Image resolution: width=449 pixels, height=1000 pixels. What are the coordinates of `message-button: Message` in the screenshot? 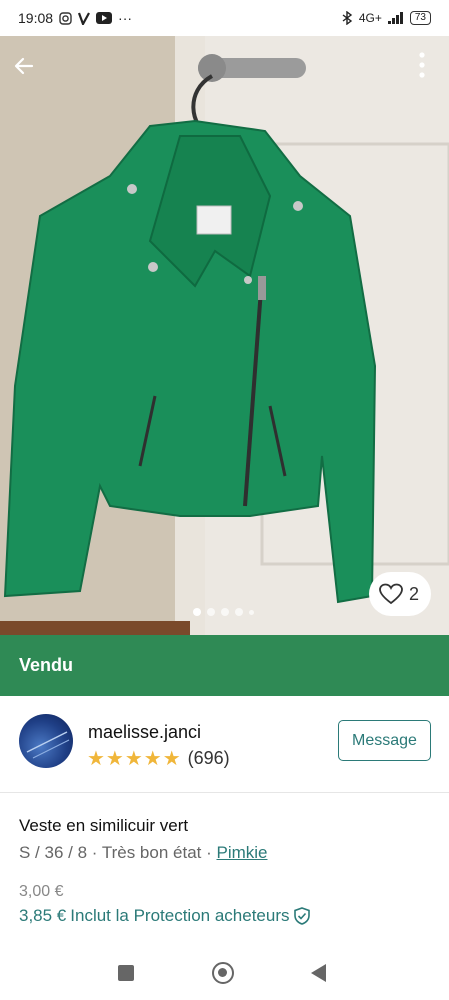 It's located at (384, 740).